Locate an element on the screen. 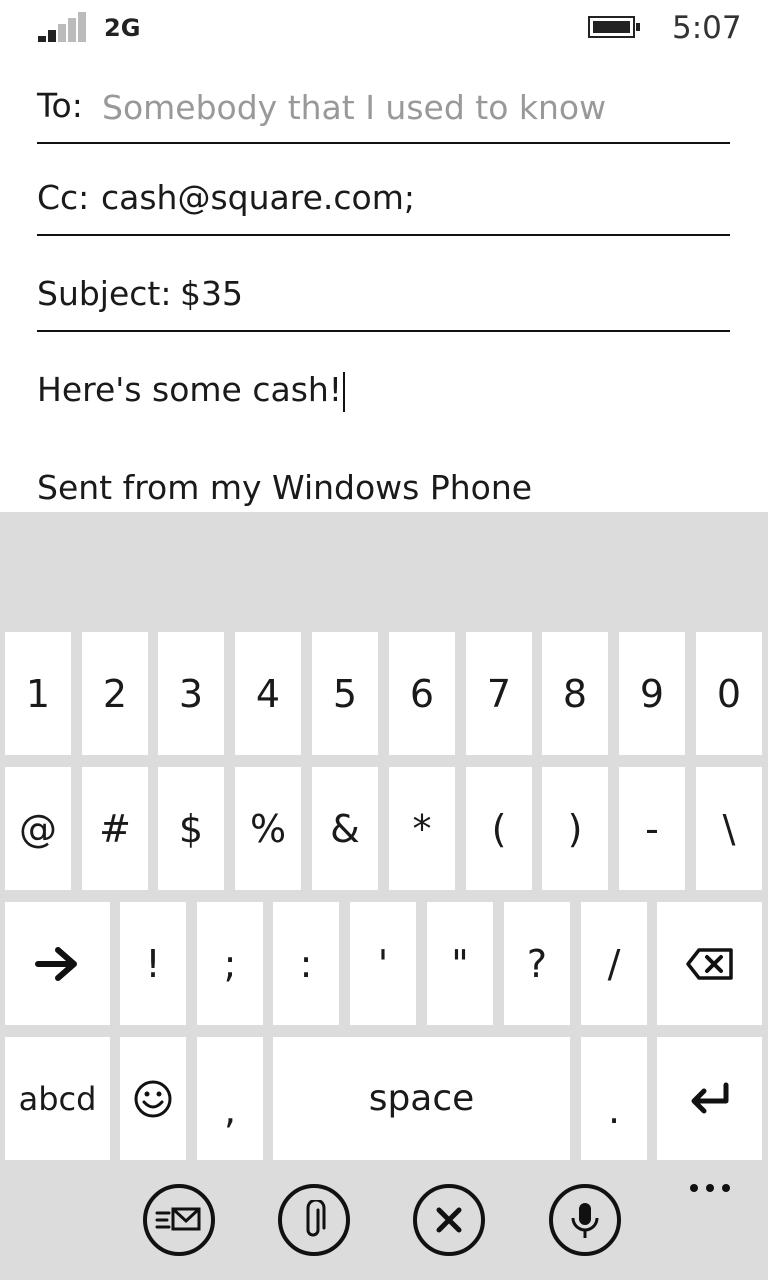  emoji-key is located at coordinates (153, 1098).